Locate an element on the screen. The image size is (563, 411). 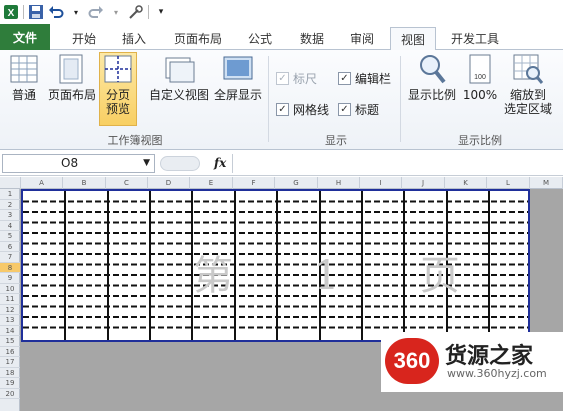
tab-insert: 插入 is located at coordinates (134, 38).